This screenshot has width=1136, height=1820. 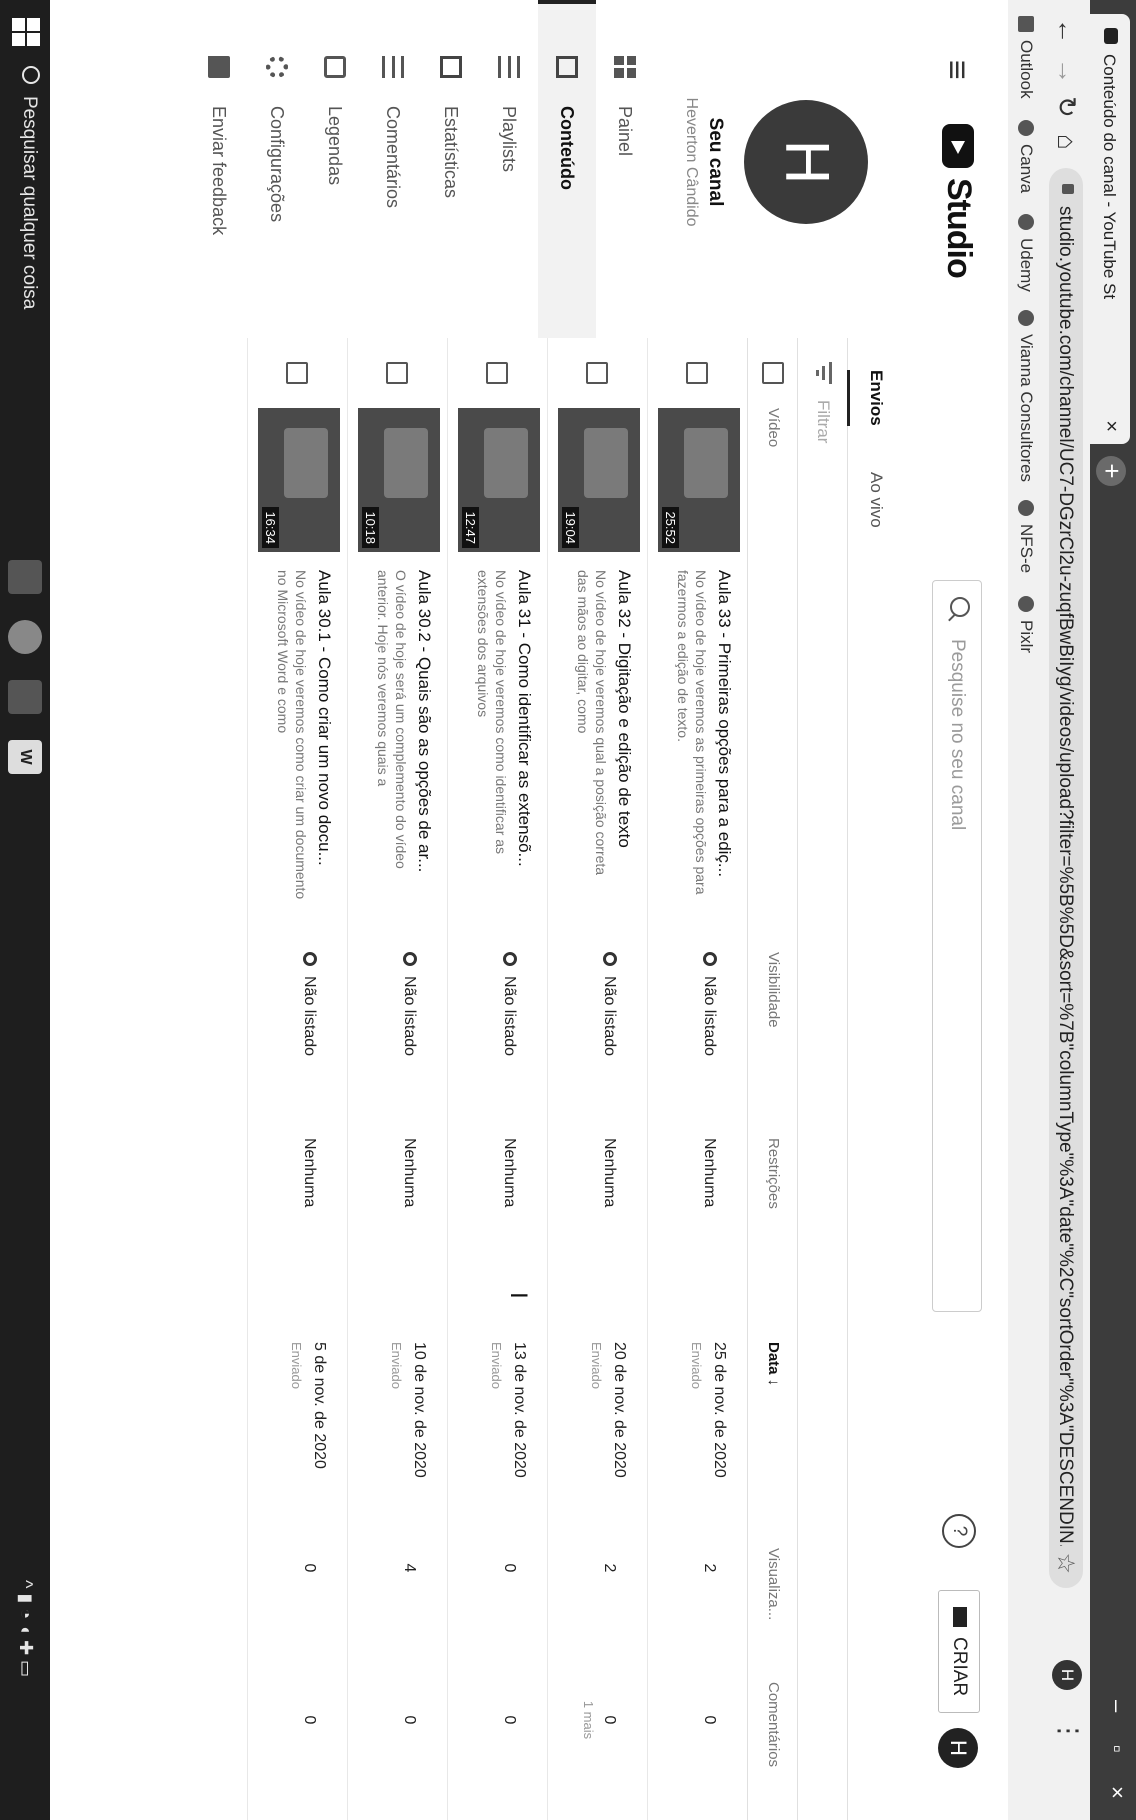 I want to click on playlists-icon, so click(x=509, y=67).